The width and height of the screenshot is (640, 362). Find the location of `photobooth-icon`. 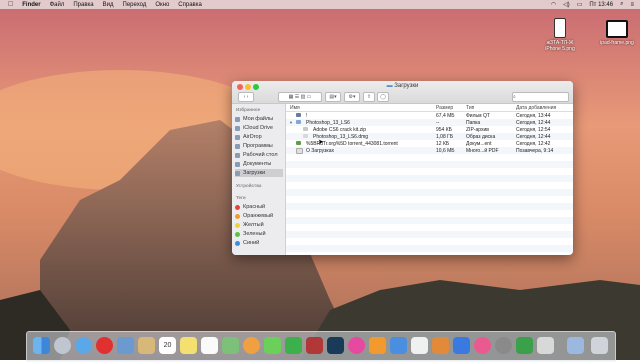

photobooth-icon is located at coordinates (314, 345).